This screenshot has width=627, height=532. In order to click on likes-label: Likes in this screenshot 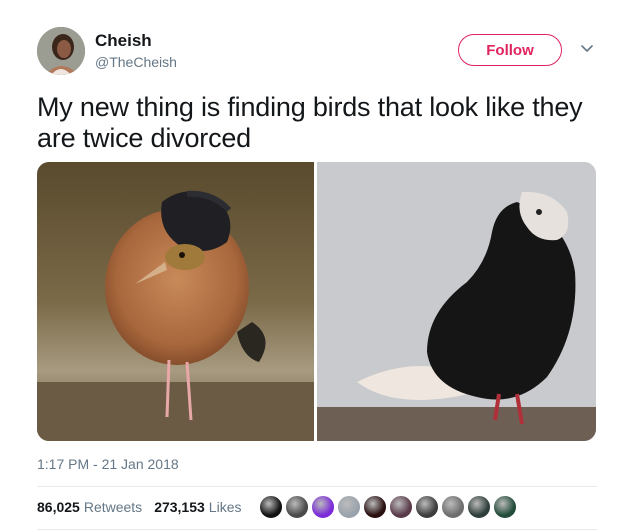, I will do `click(225, 507)`.